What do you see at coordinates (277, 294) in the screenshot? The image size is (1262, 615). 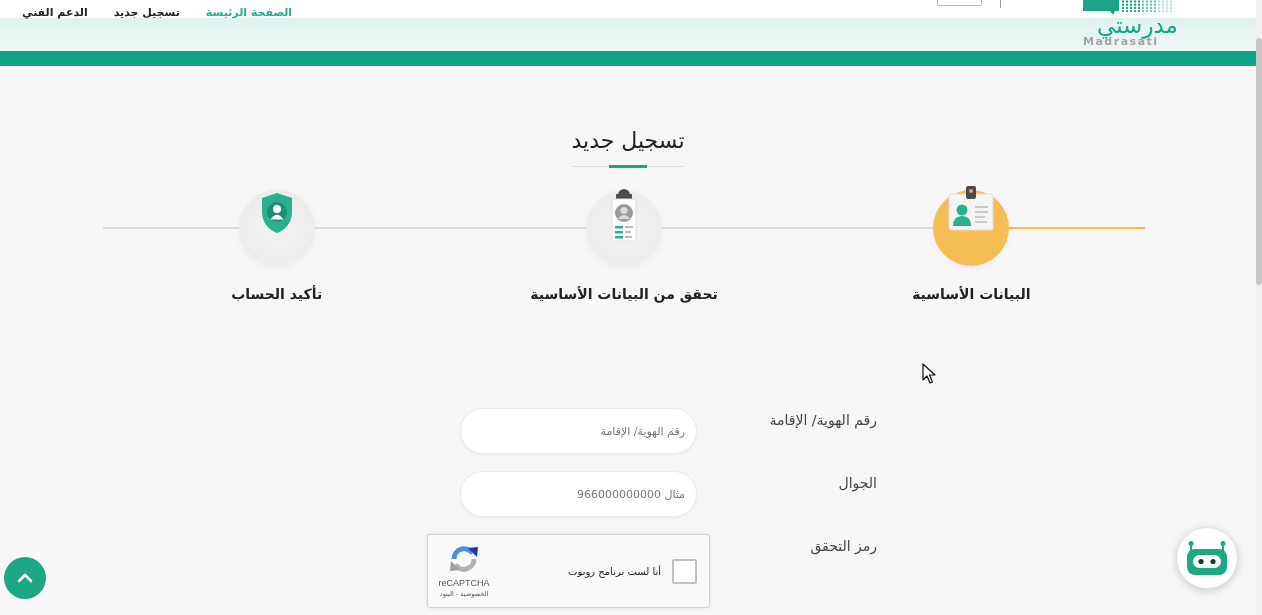 I see `step-label: تأكيد الحساب` at bounding box center [277, 294].